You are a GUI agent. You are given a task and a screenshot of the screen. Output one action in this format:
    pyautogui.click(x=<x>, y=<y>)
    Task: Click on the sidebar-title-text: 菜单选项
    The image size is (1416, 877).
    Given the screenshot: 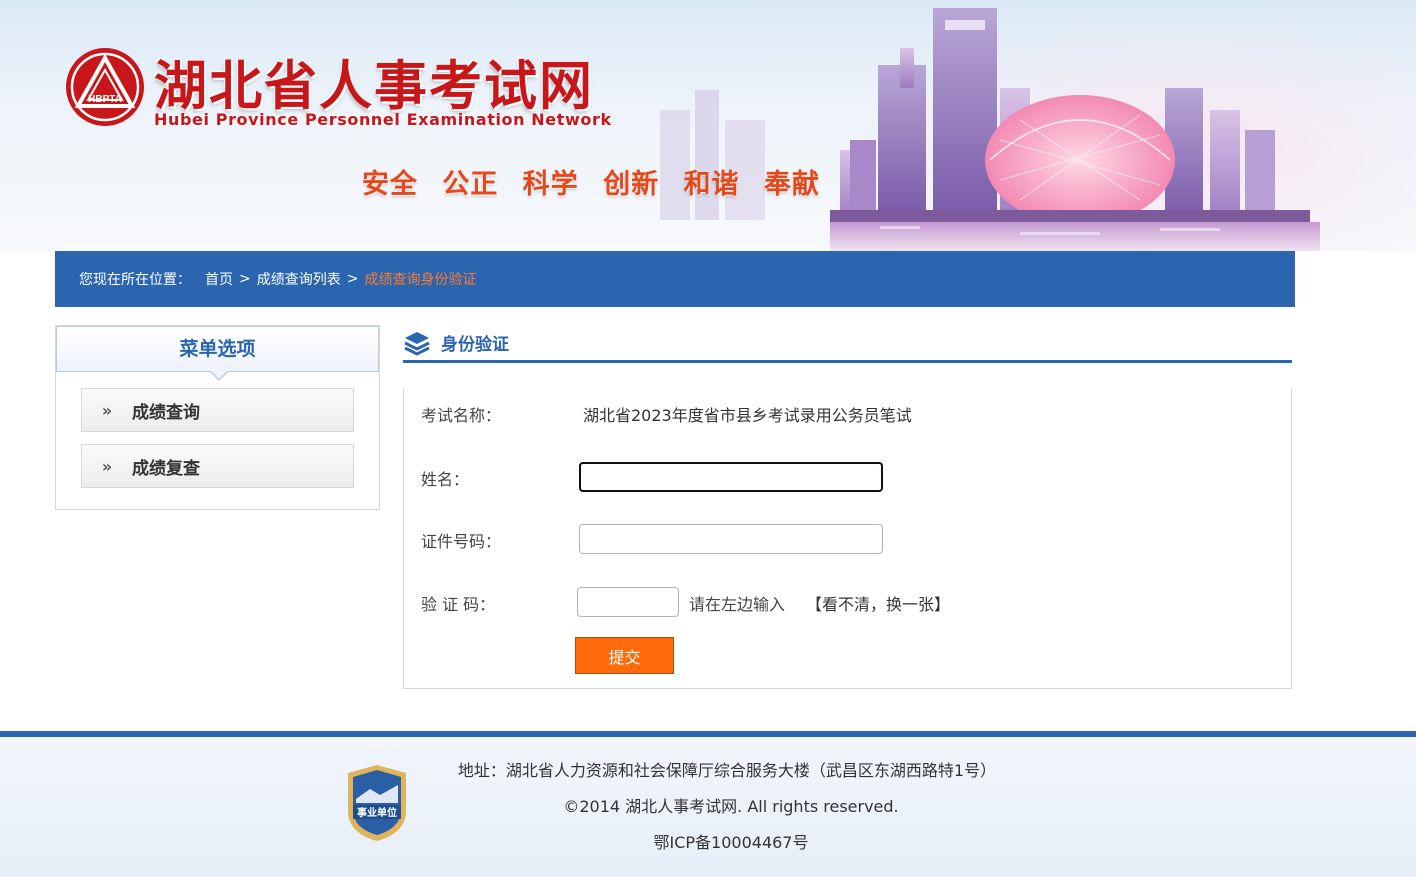 What is the action you would take?
    pyautogui.click(x=217, y=349)
    